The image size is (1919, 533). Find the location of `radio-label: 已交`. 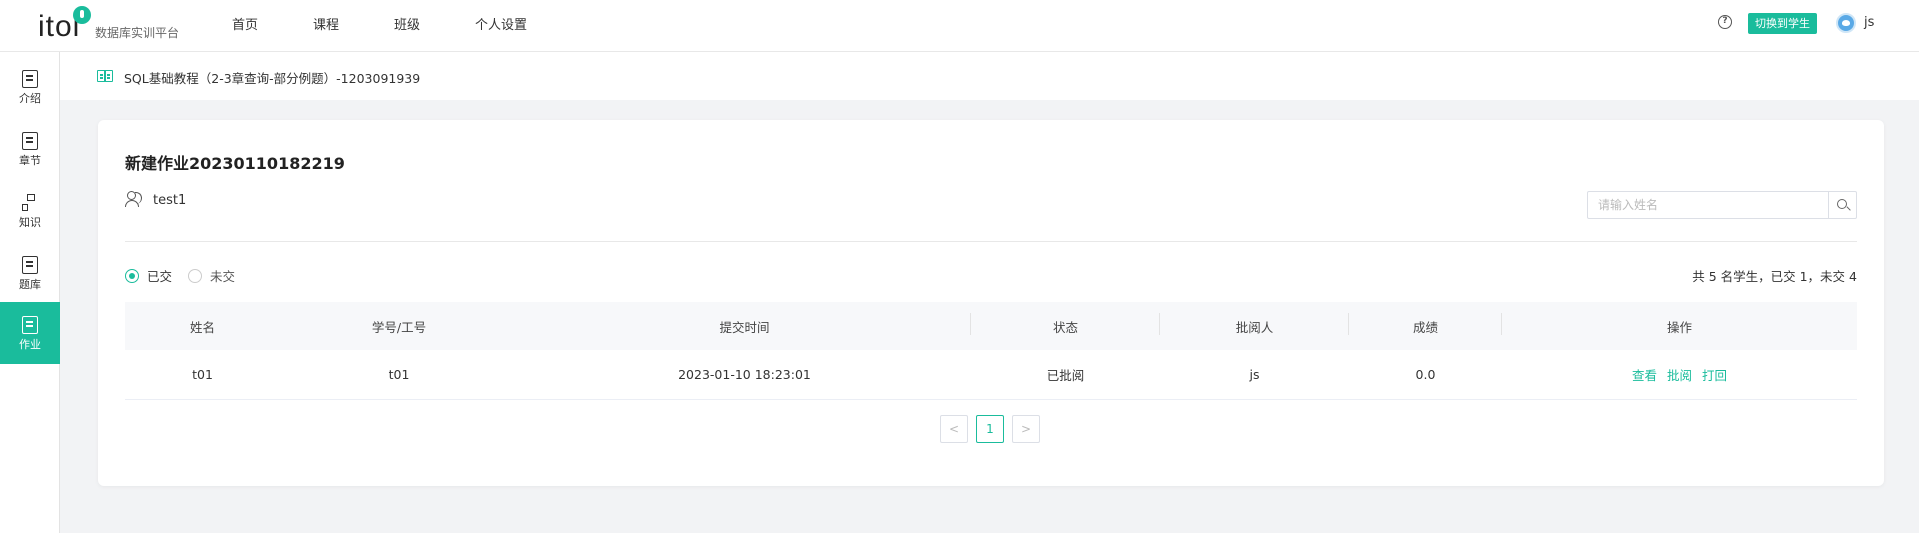

radio-label: 已交 is located at coordinates (160, 276).